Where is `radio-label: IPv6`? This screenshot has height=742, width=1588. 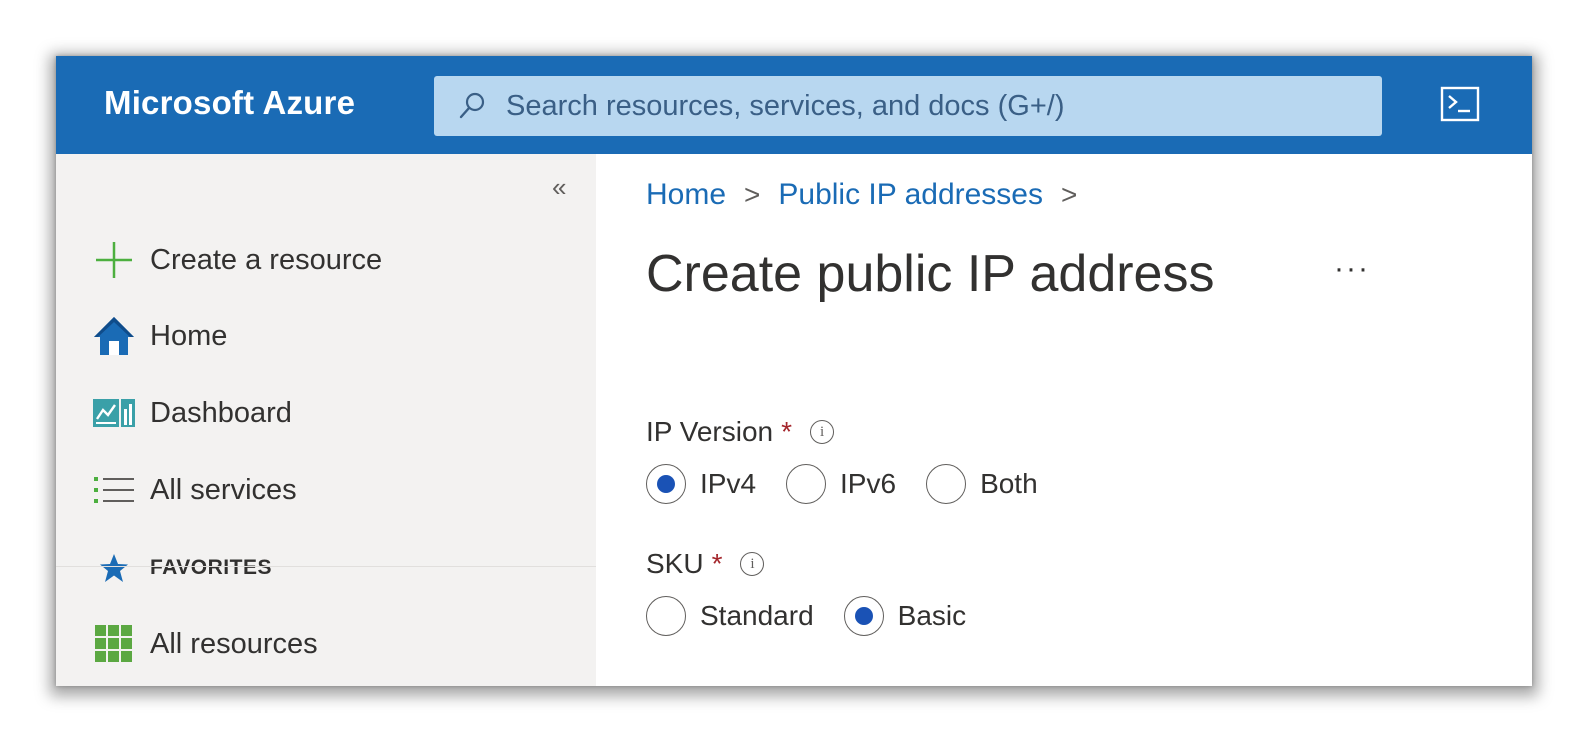
radio-label: IPv6 is located at coordinates (868, 483).